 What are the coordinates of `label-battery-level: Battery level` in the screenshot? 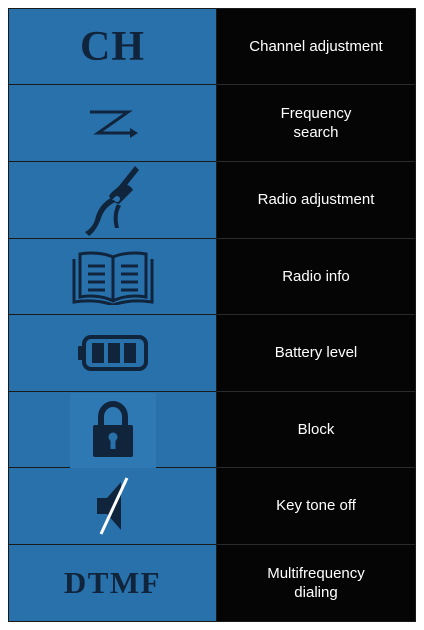 It's located at (316, 353).